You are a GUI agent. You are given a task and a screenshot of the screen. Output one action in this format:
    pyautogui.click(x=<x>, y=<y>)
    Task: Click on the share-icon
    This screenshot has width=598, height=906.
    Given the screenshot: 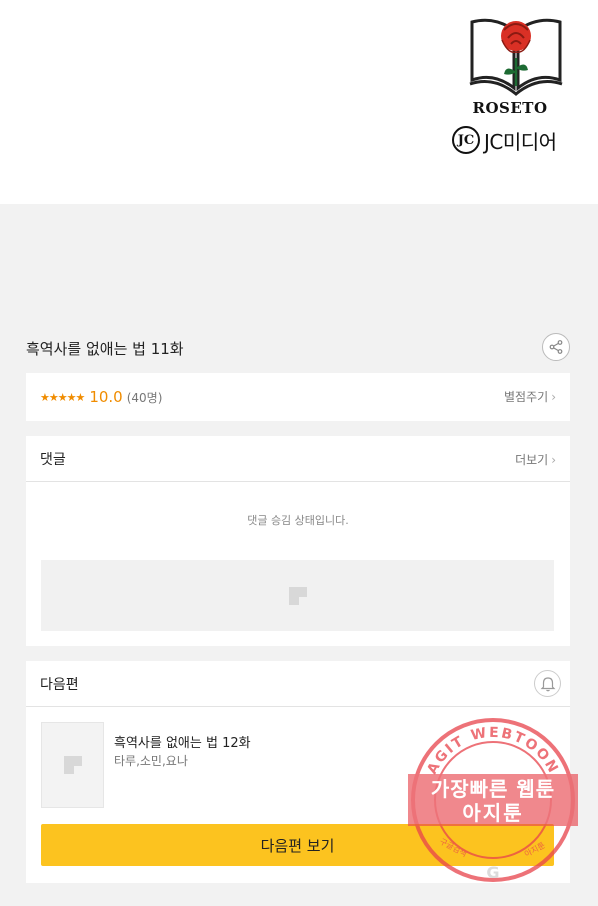 What is the action you would take?
    pyautogui.click(x=556, y=347)
    